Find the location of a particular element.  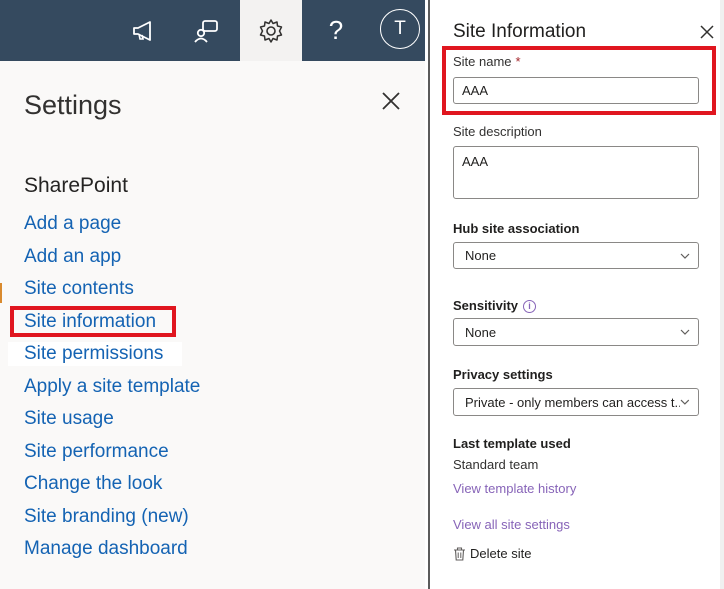

link-add-app: Add an app is located at coordinates (112, 260).